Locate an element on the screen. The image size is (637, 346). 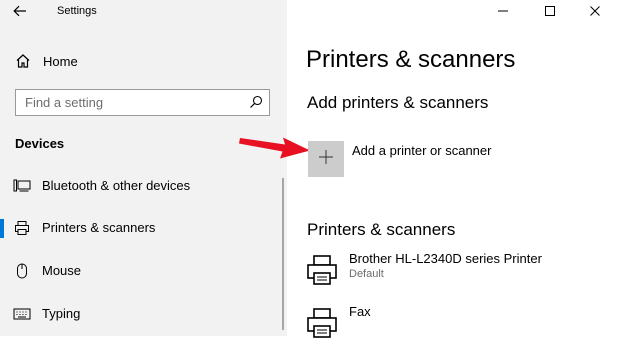
sidebar-item-typing: Typing is located at coordinates (143, 314).